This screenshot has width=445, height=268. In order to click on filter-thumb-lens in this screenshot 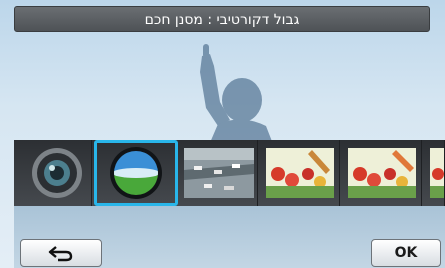, I will do `click(53, 173)`.